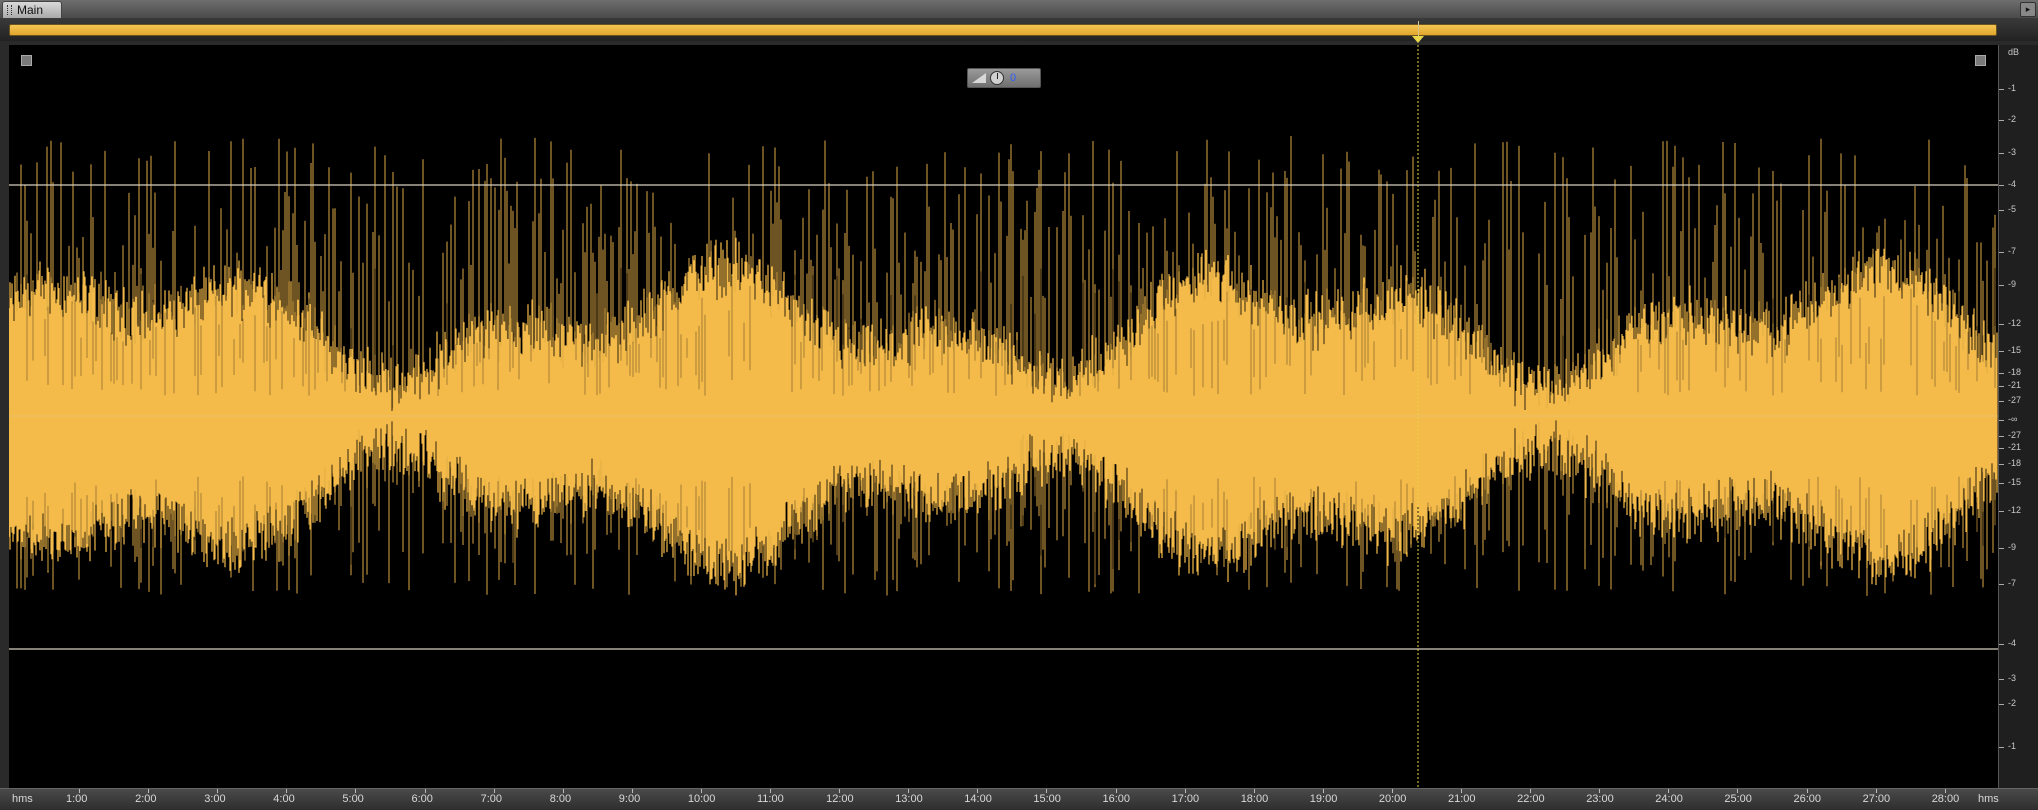  What do you see at coordinates (1185, 799) in the screenshot?
I see `time-tick-label: 17:00` at bounding box center [1185, 799].